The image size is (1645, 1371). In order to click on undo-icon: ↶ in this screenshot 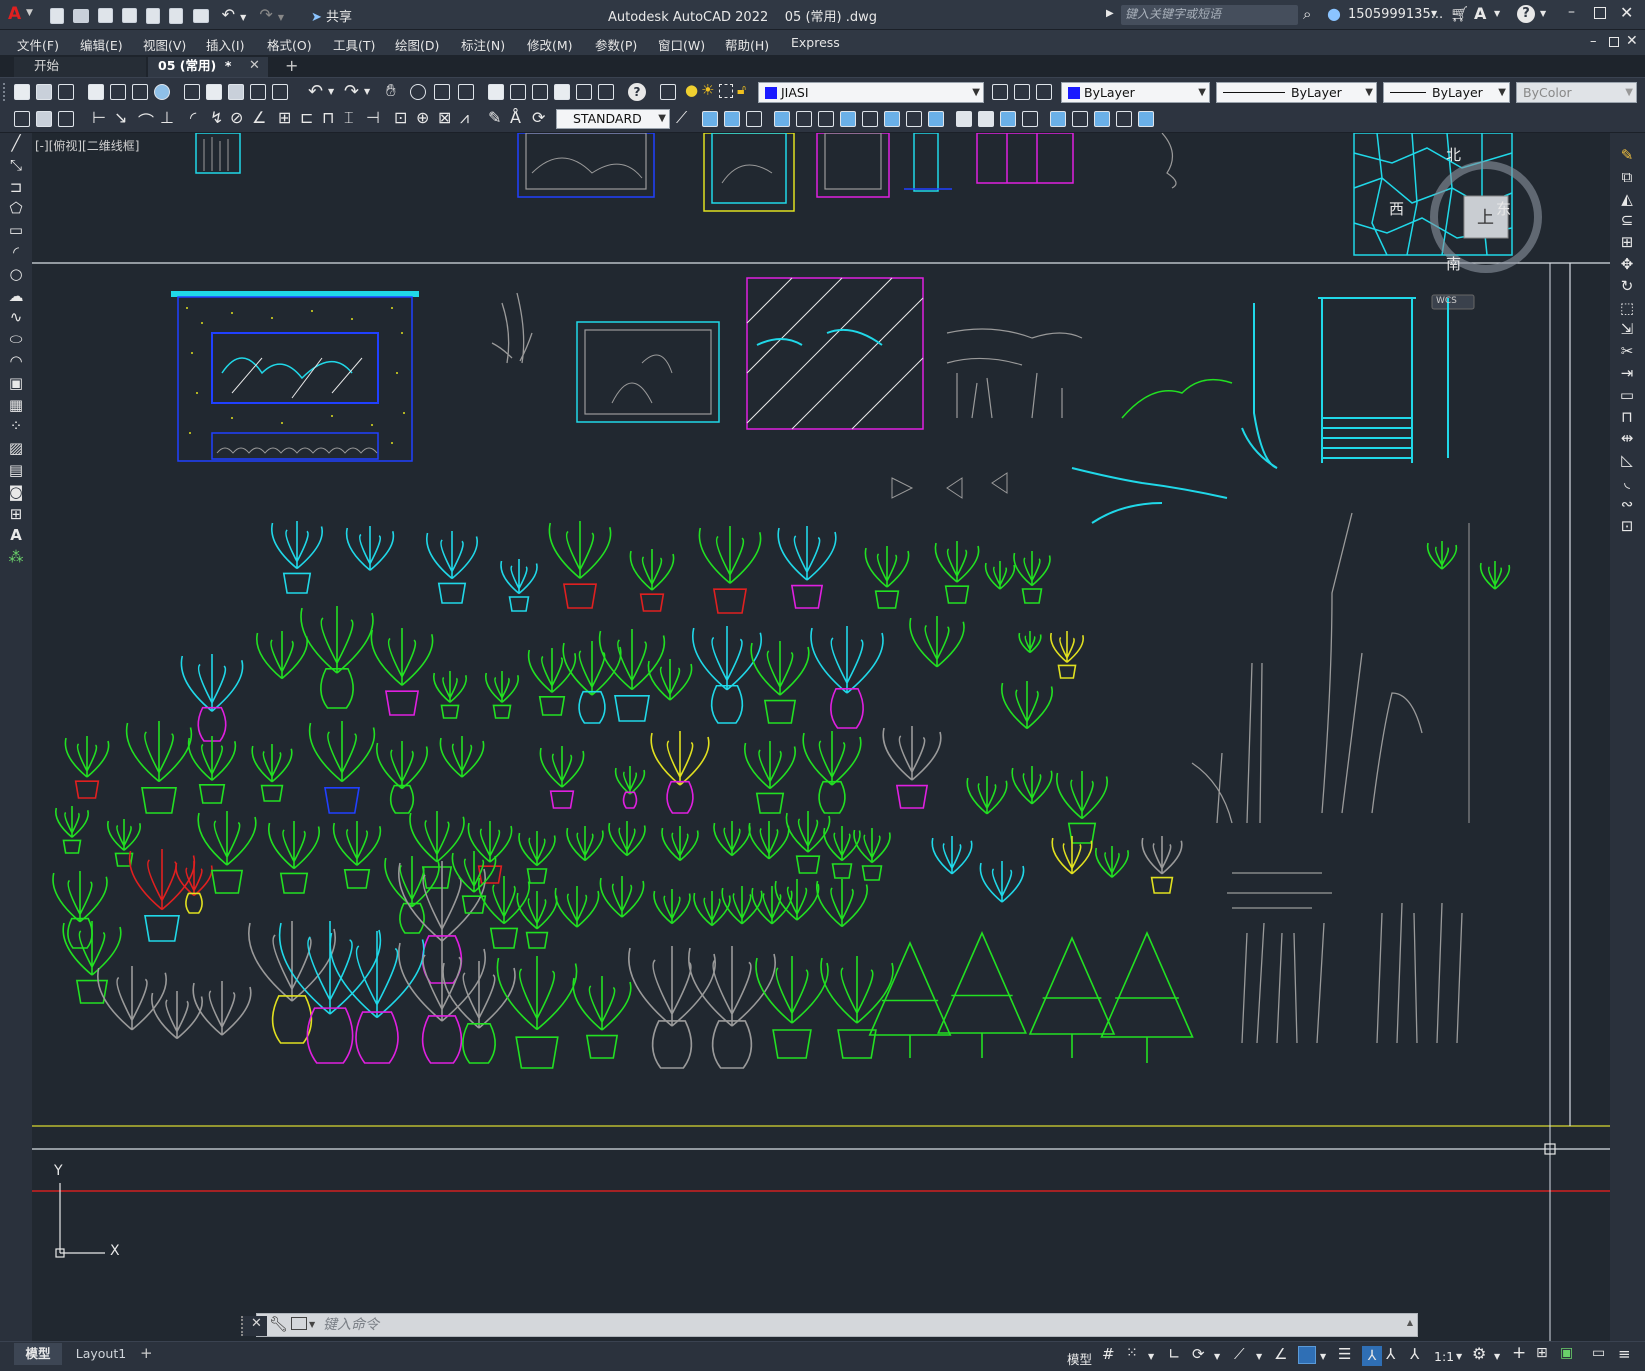, I will do `click(228, 14)`.